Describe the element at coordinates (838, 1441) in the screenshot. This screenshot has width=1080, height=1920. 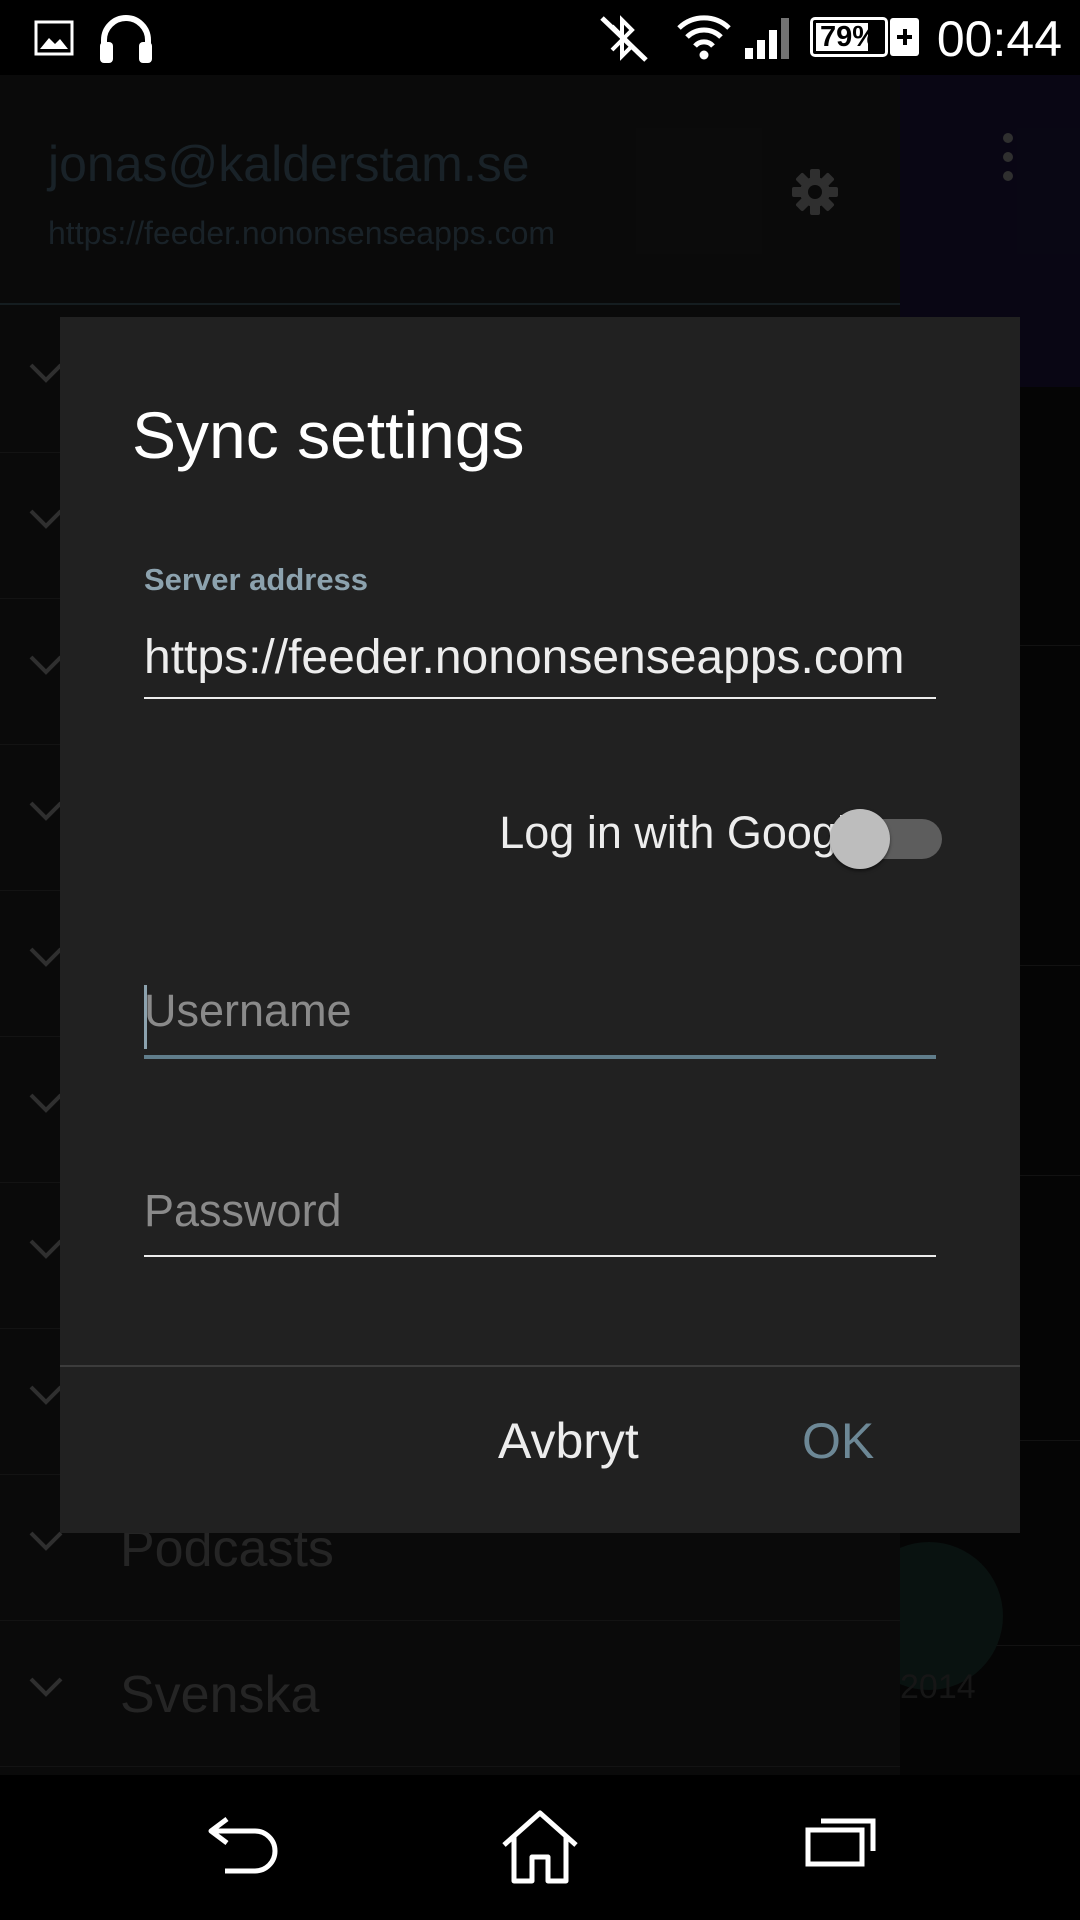
I see `ok-button: OK` at that location.